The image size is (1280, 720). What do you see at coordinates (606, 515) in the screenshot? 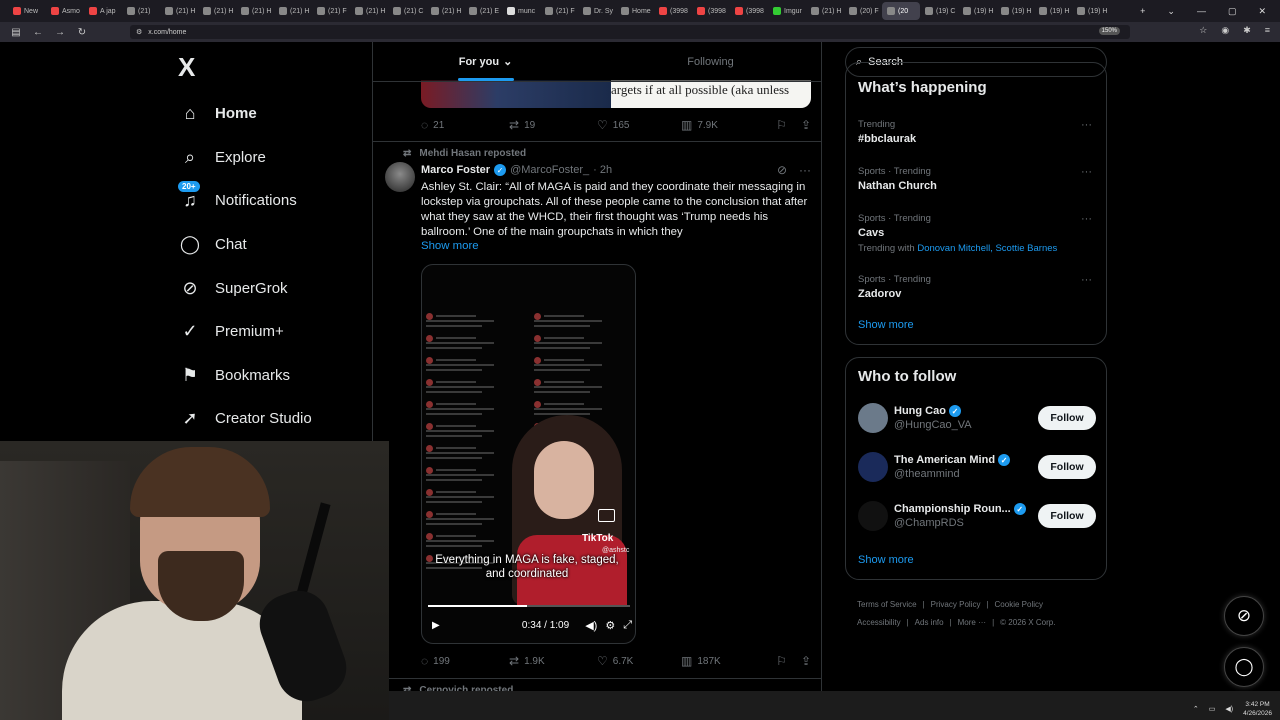
I see `picture-in-picture-icon` at bounding box center [606, 515].